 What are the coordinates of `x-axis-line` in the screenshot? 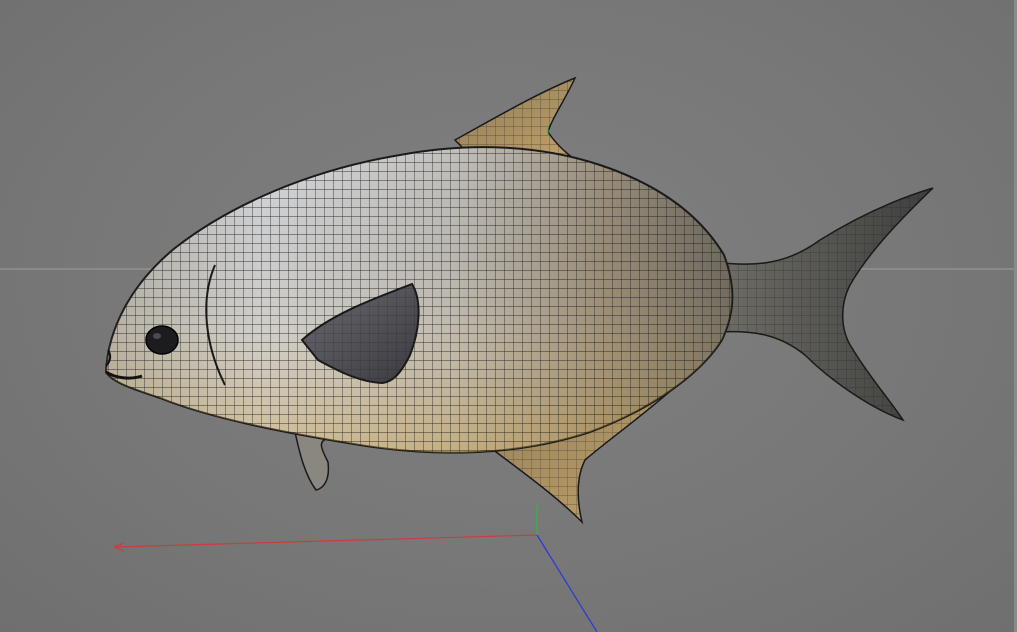 It's located at (325, 541).